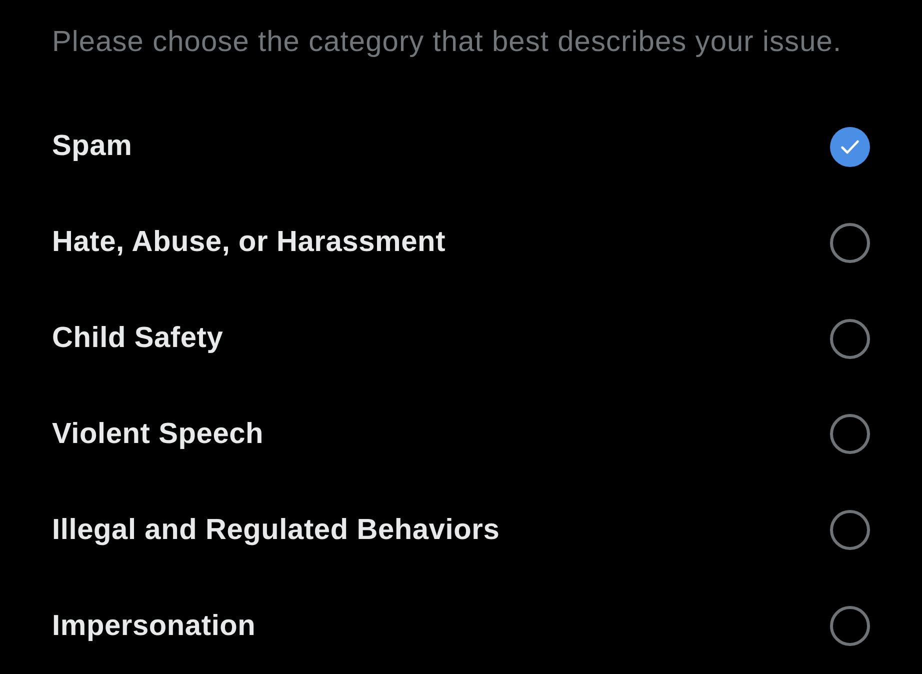 This screenshot has width=922, height=674. Describe the element at coordinates (249, 243) in the screenshot. I see `category-label: Hate, Abuse, or Harassment` at that location.